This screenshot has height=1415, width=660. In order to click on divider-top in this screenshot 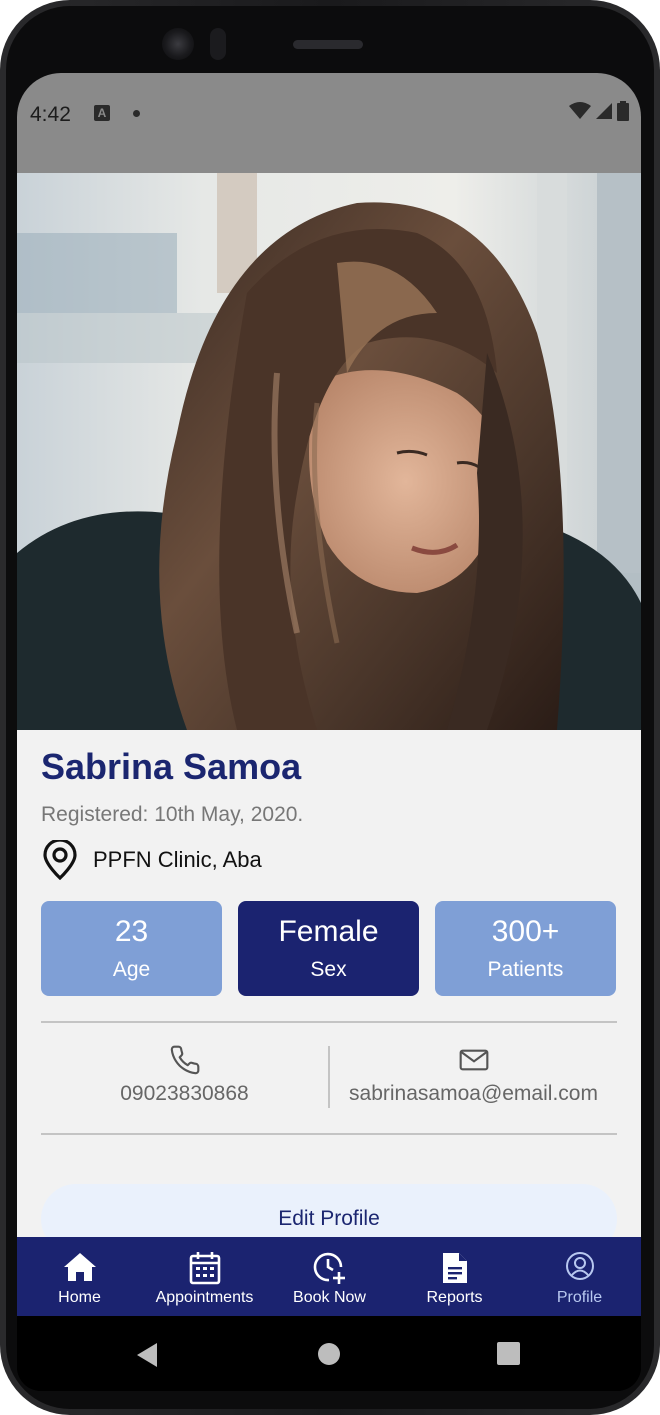, I will do `click(329, 1022)`.